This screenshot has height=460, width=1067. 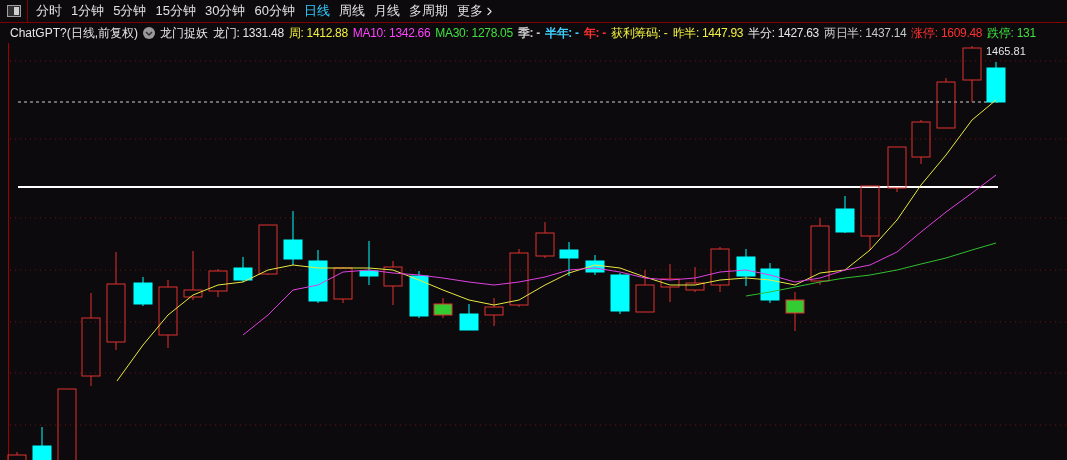 I want to click on high-price-label: 1465.81, so click(x=1006, y=51).